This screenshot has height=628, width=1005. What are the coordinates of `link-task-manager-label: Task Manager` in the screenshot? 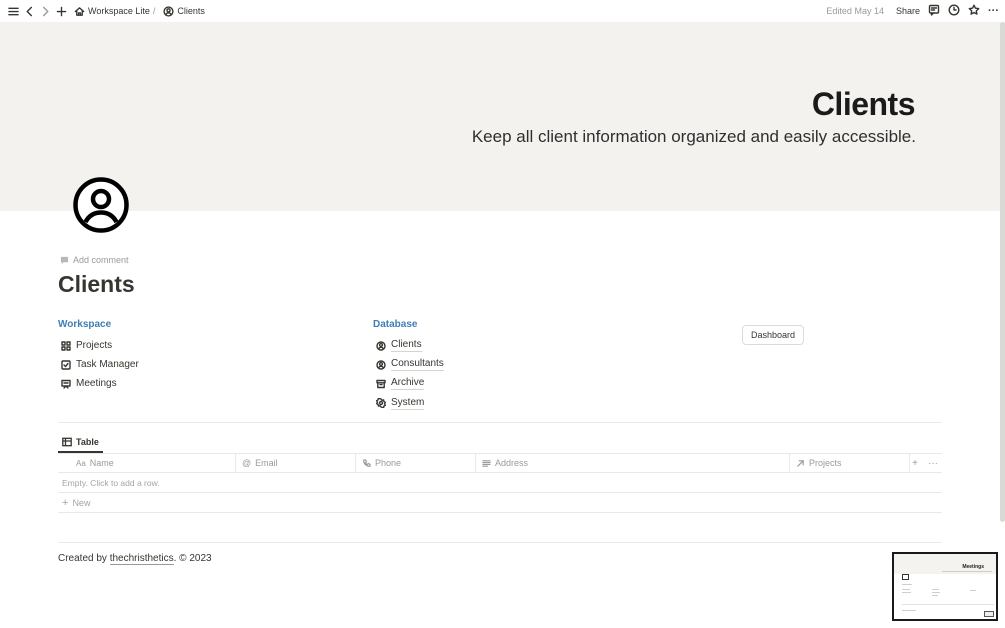 It's located at (107, 365).